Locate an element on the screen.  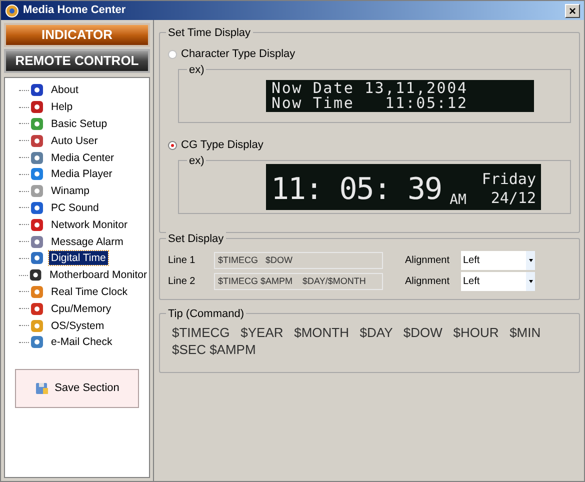
tree-item: Message Alarm is located at coordinates (87, 241).